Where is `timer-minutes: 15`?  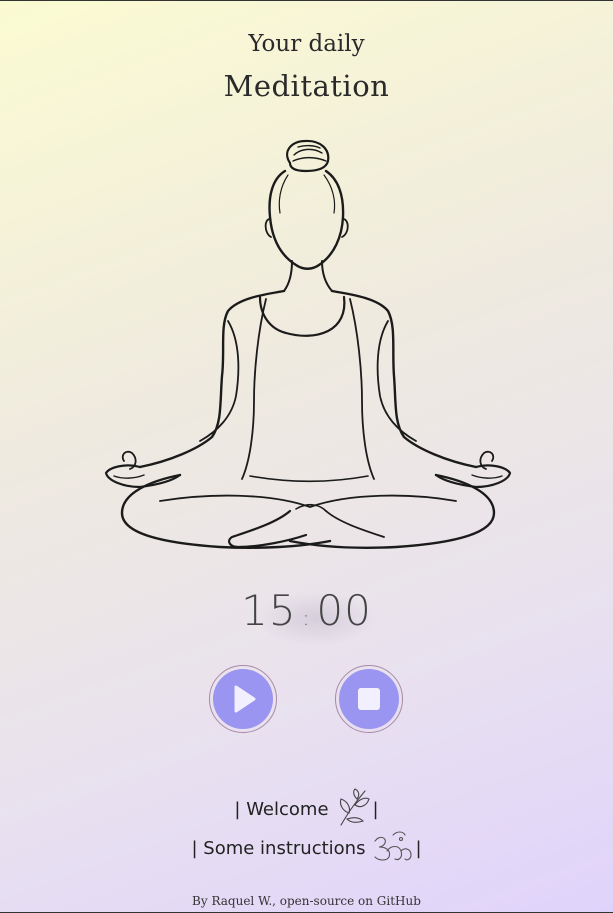 timer-minutes: 15 is located at coordinates (269, 610).